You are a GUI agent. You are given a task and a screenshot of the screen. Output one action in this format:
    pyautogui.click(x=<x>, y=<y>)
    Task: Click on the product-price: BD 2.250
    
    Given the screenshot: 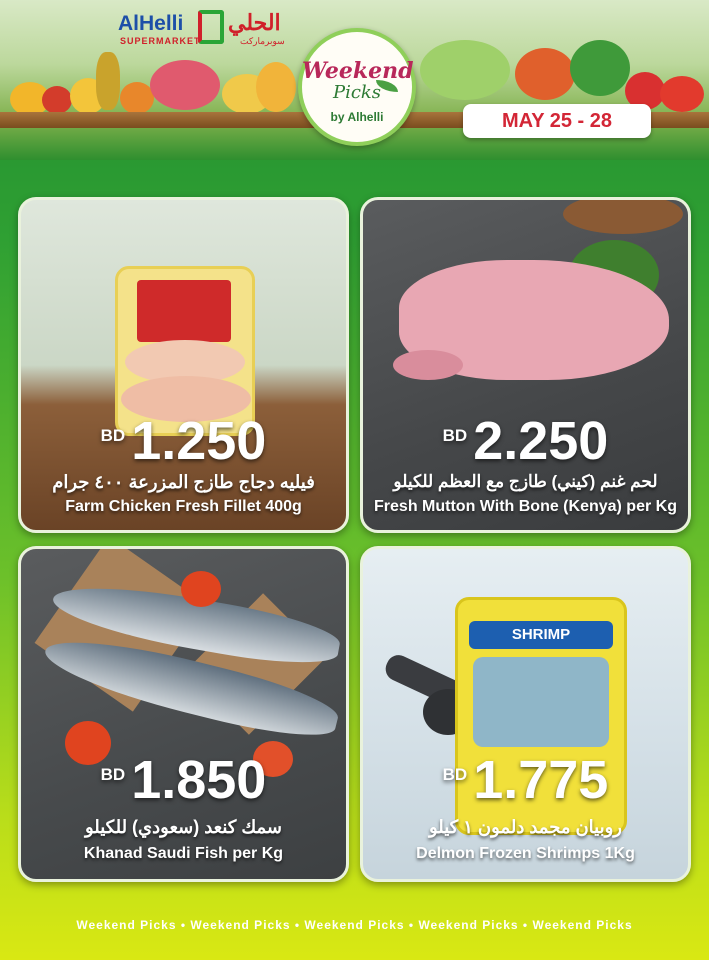 What is the action you would take?
    pyautogui.click(x=525, y=441)
    